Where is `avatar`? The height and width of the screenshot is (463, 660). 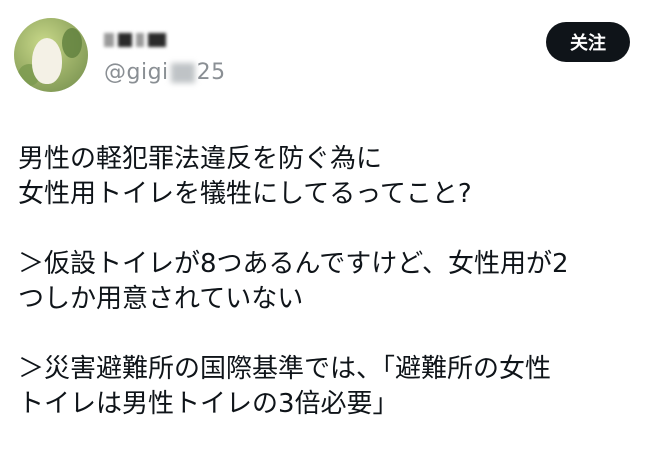
avatar is located at coordinates (51, 55).